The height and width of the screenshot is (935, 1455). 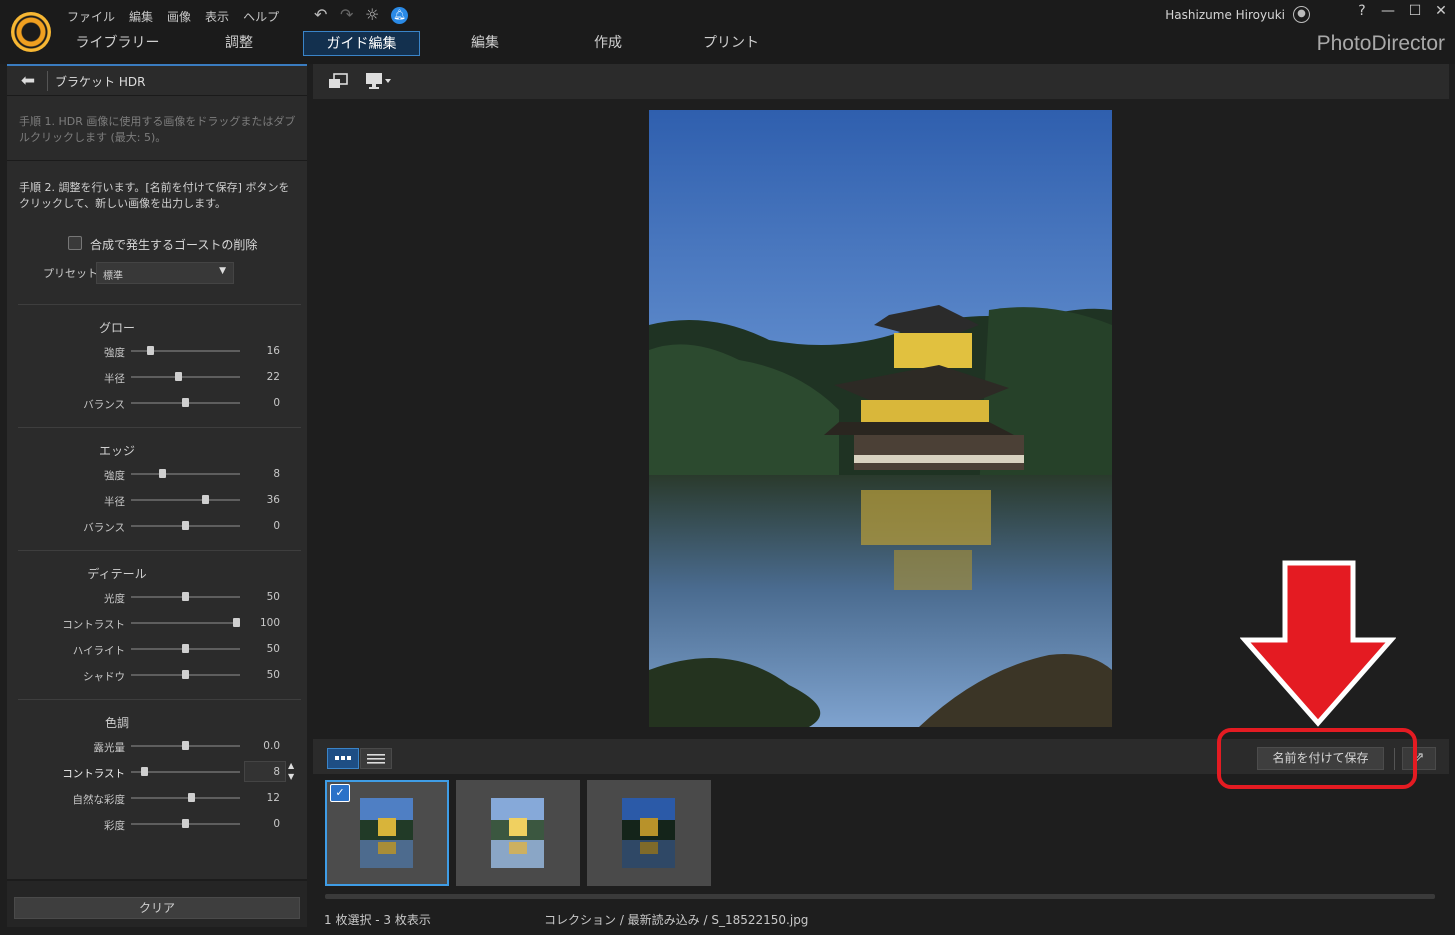 I want to click on tab-guided-edit: ガイド編集, so click(x=361, y=43).